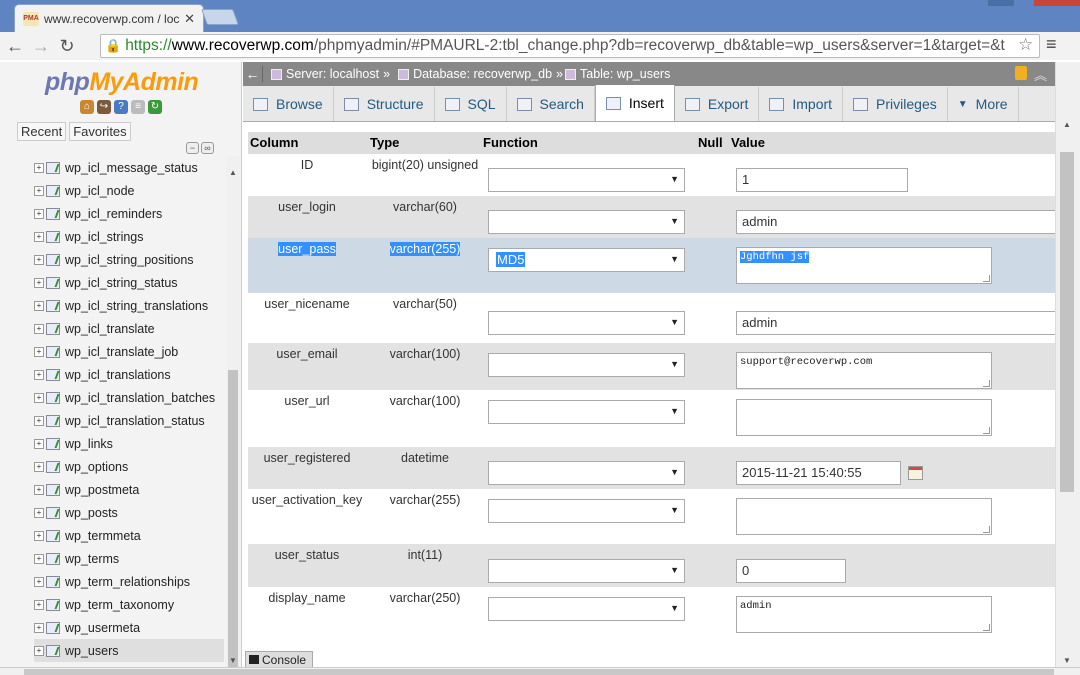 This screenshot has width=1080, height=675. I want to click on reload-navigation-icon: ↻, so click(155, 107).